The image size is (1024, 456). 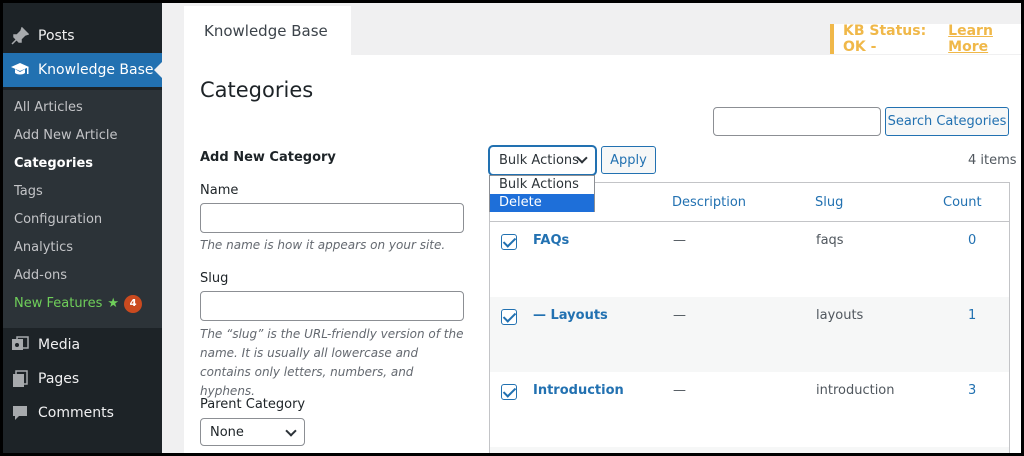 I want to click on menu-item-comments: Comments, so click(x=81, y=413).